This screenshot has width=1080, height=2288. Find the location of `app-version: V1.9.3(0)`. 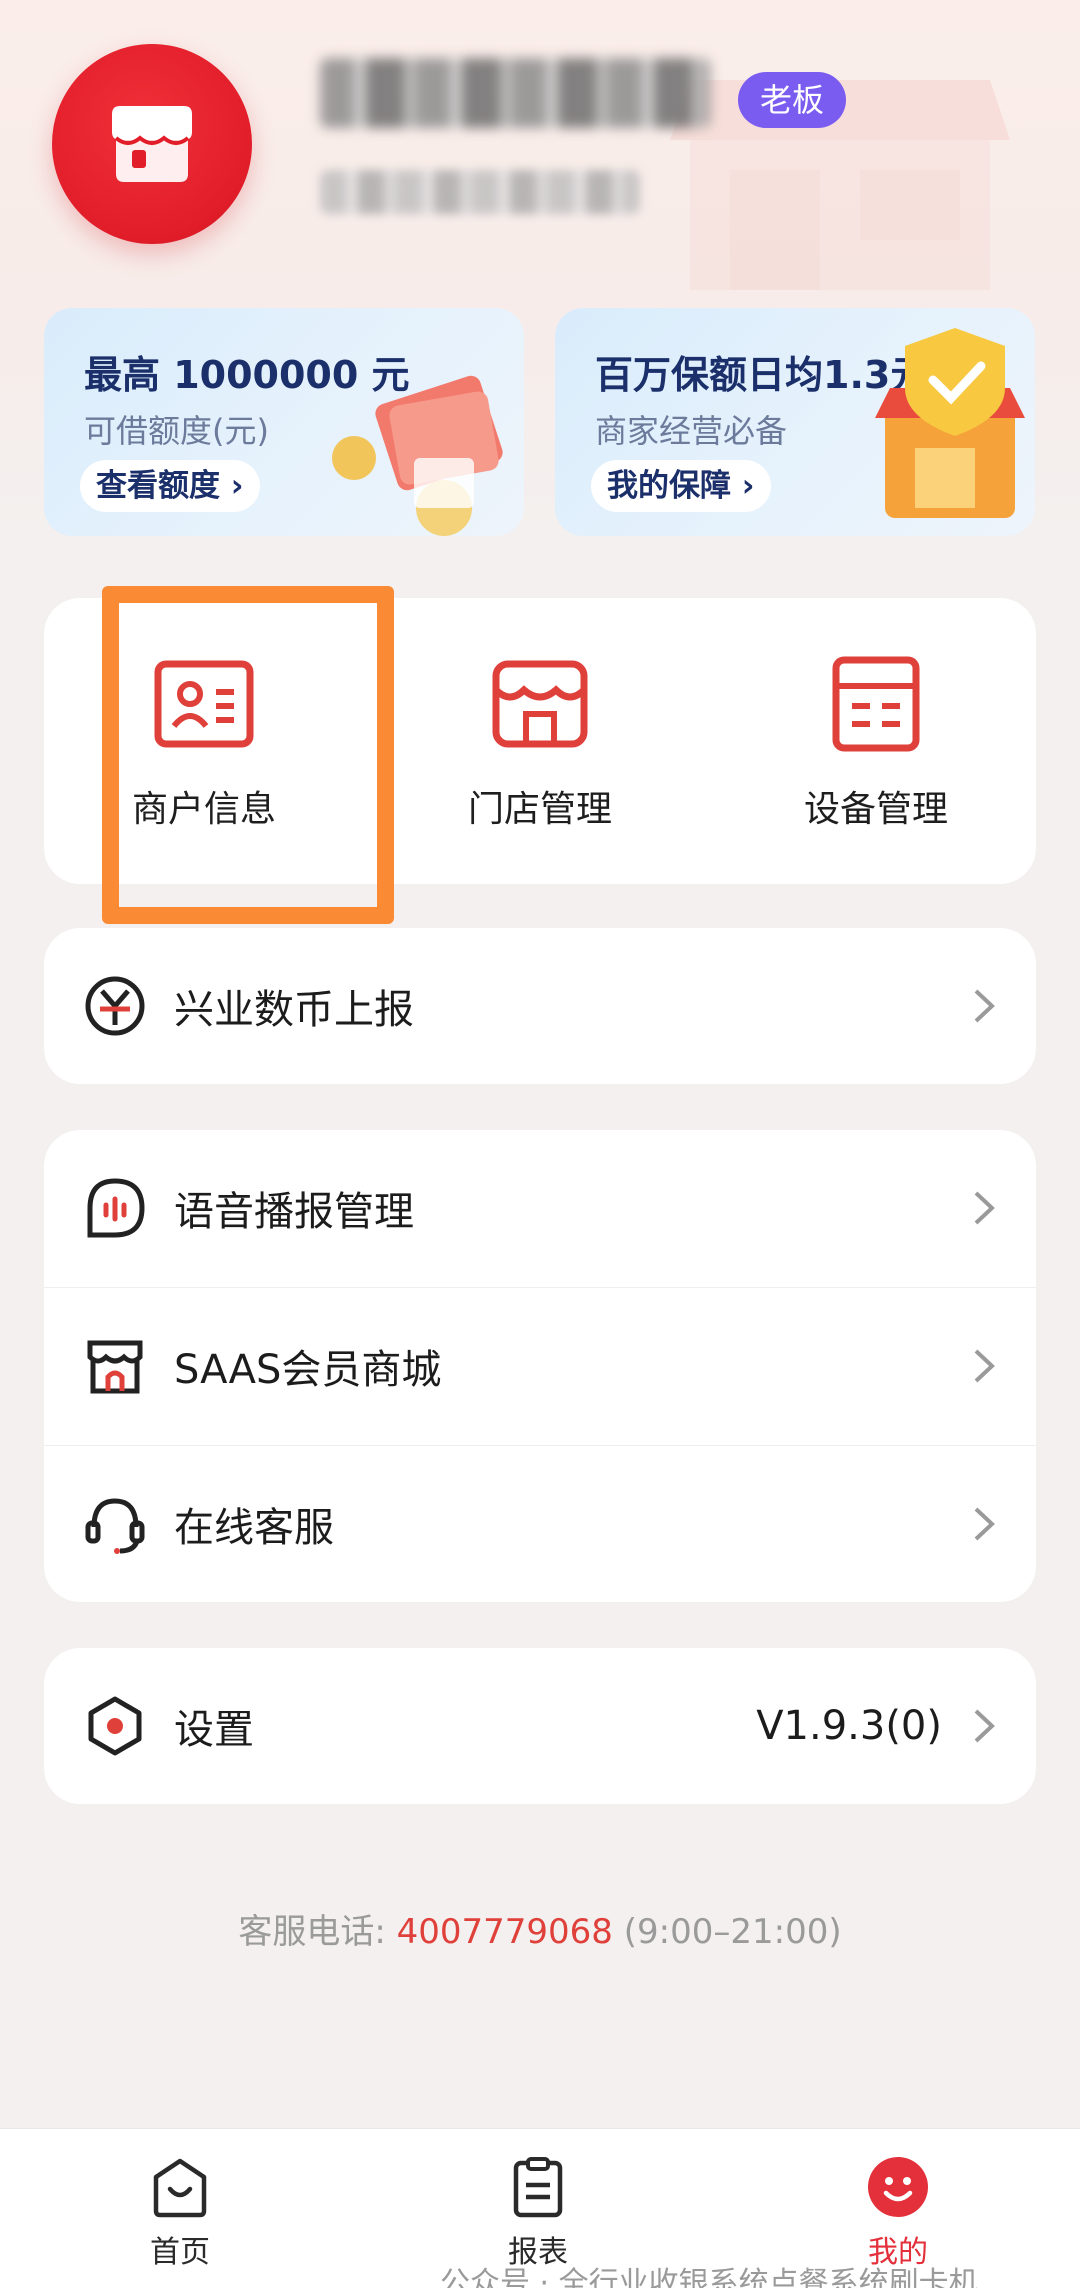

app-version: V1.9.3(0) is located at coordinates (849, 1726).